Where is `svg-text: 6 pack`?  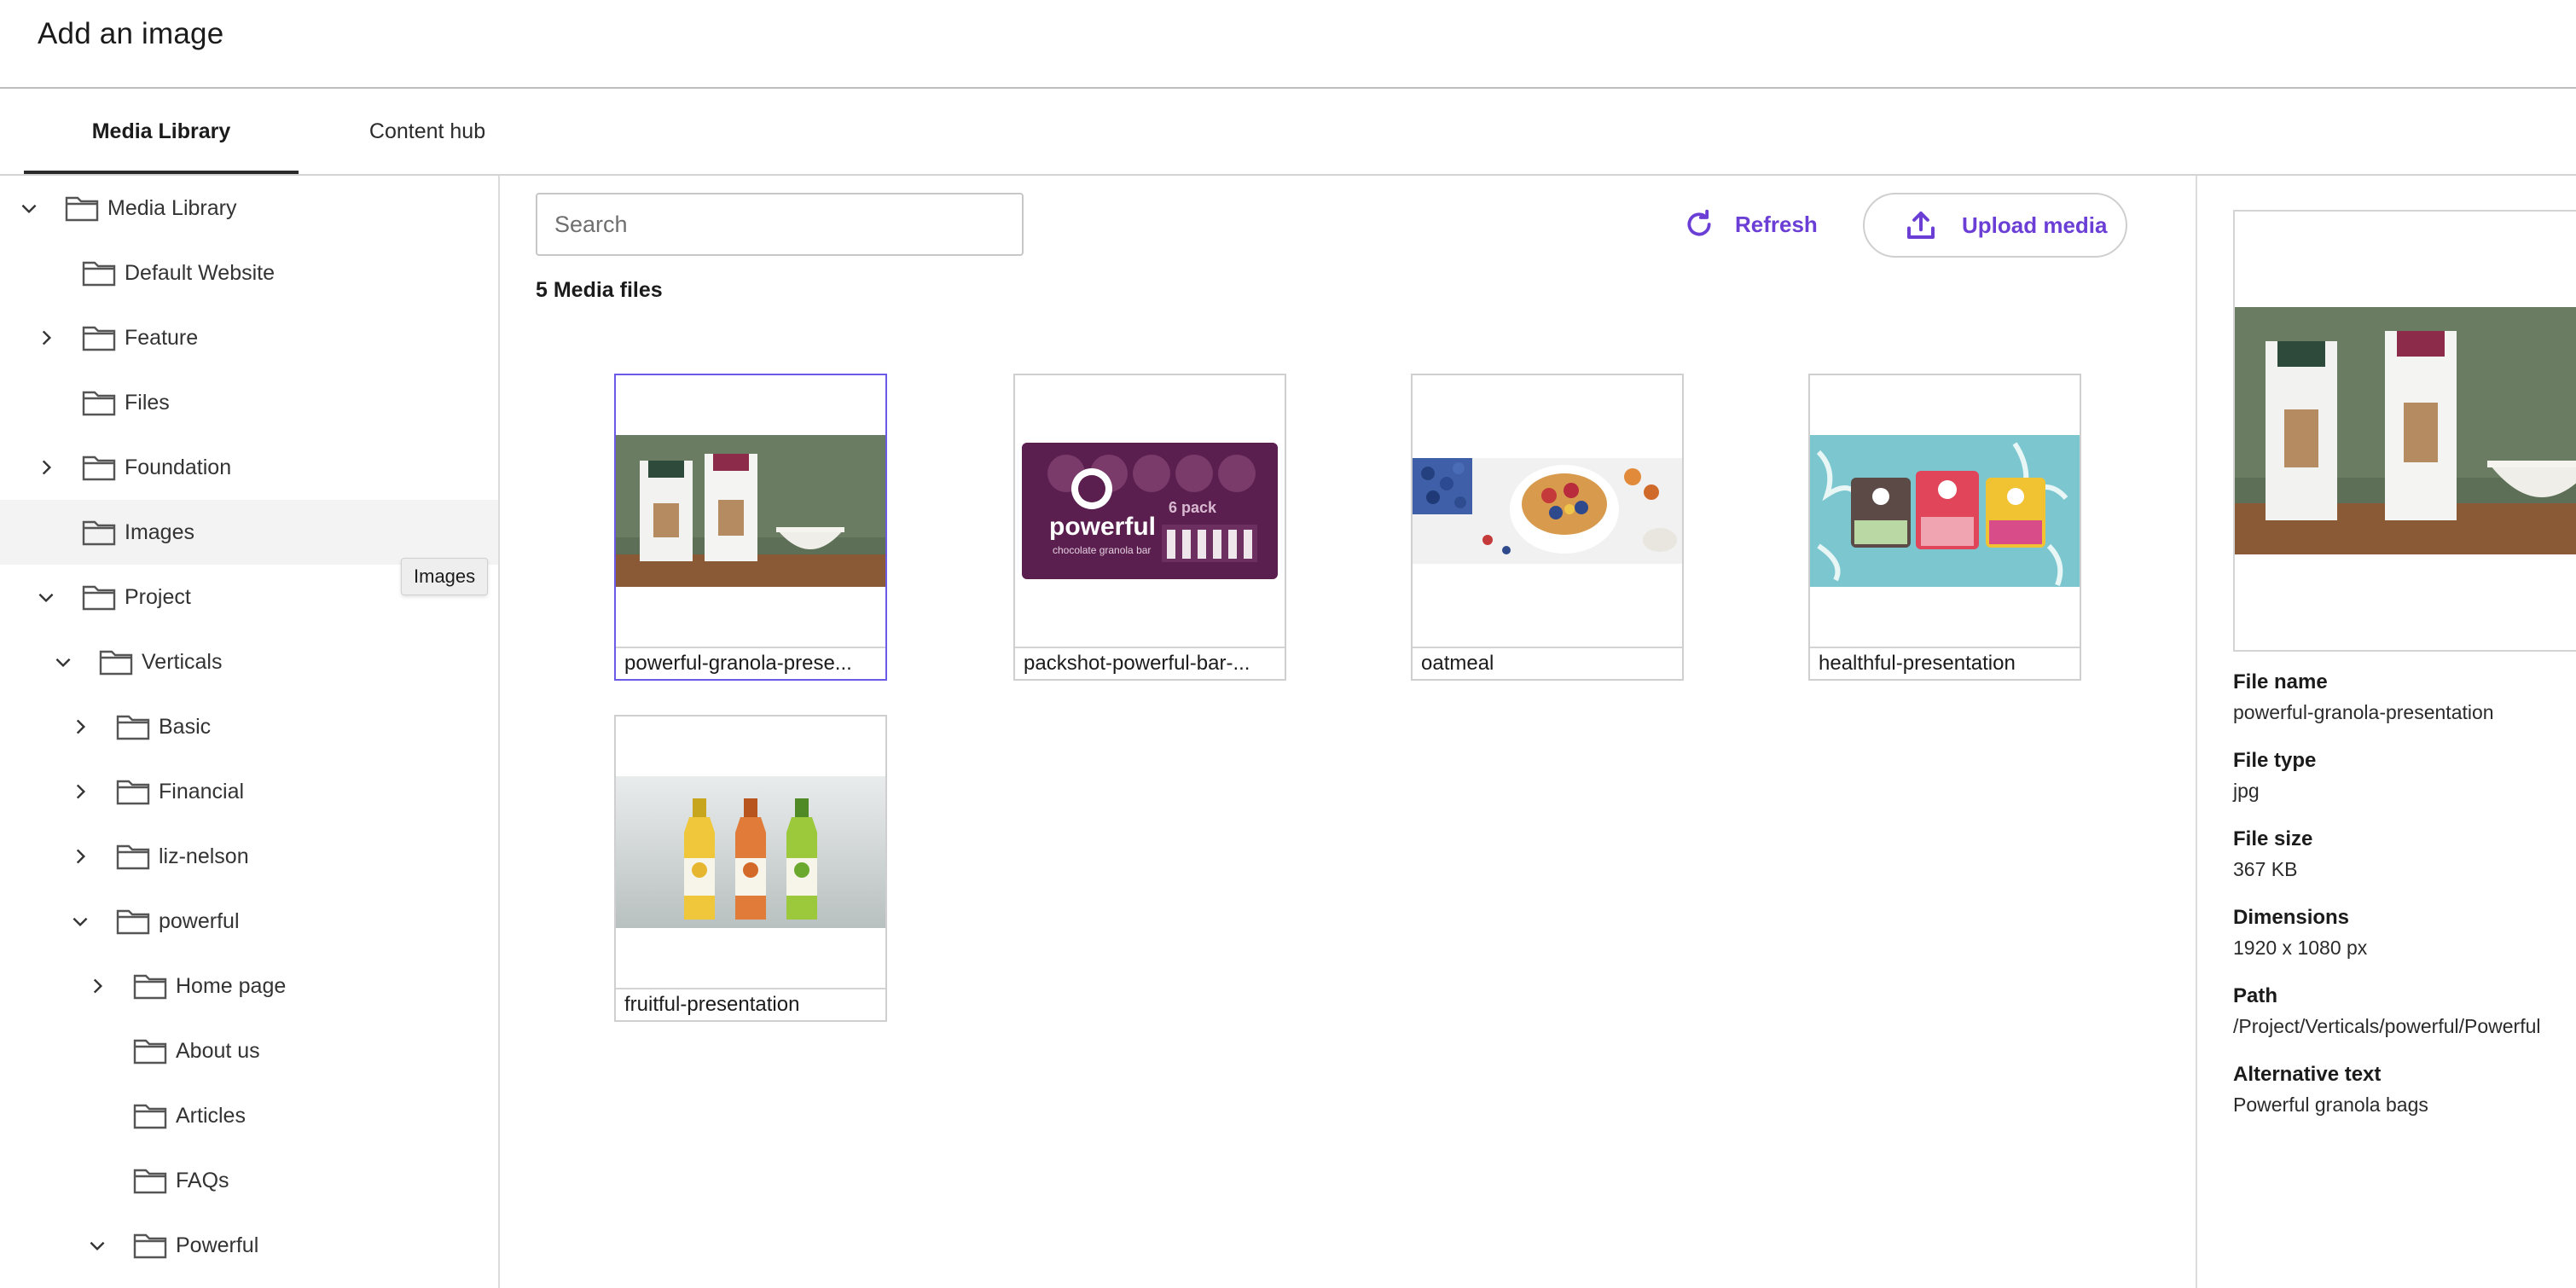 svg-text: 6 pack is located at coordinates (1193, 507).